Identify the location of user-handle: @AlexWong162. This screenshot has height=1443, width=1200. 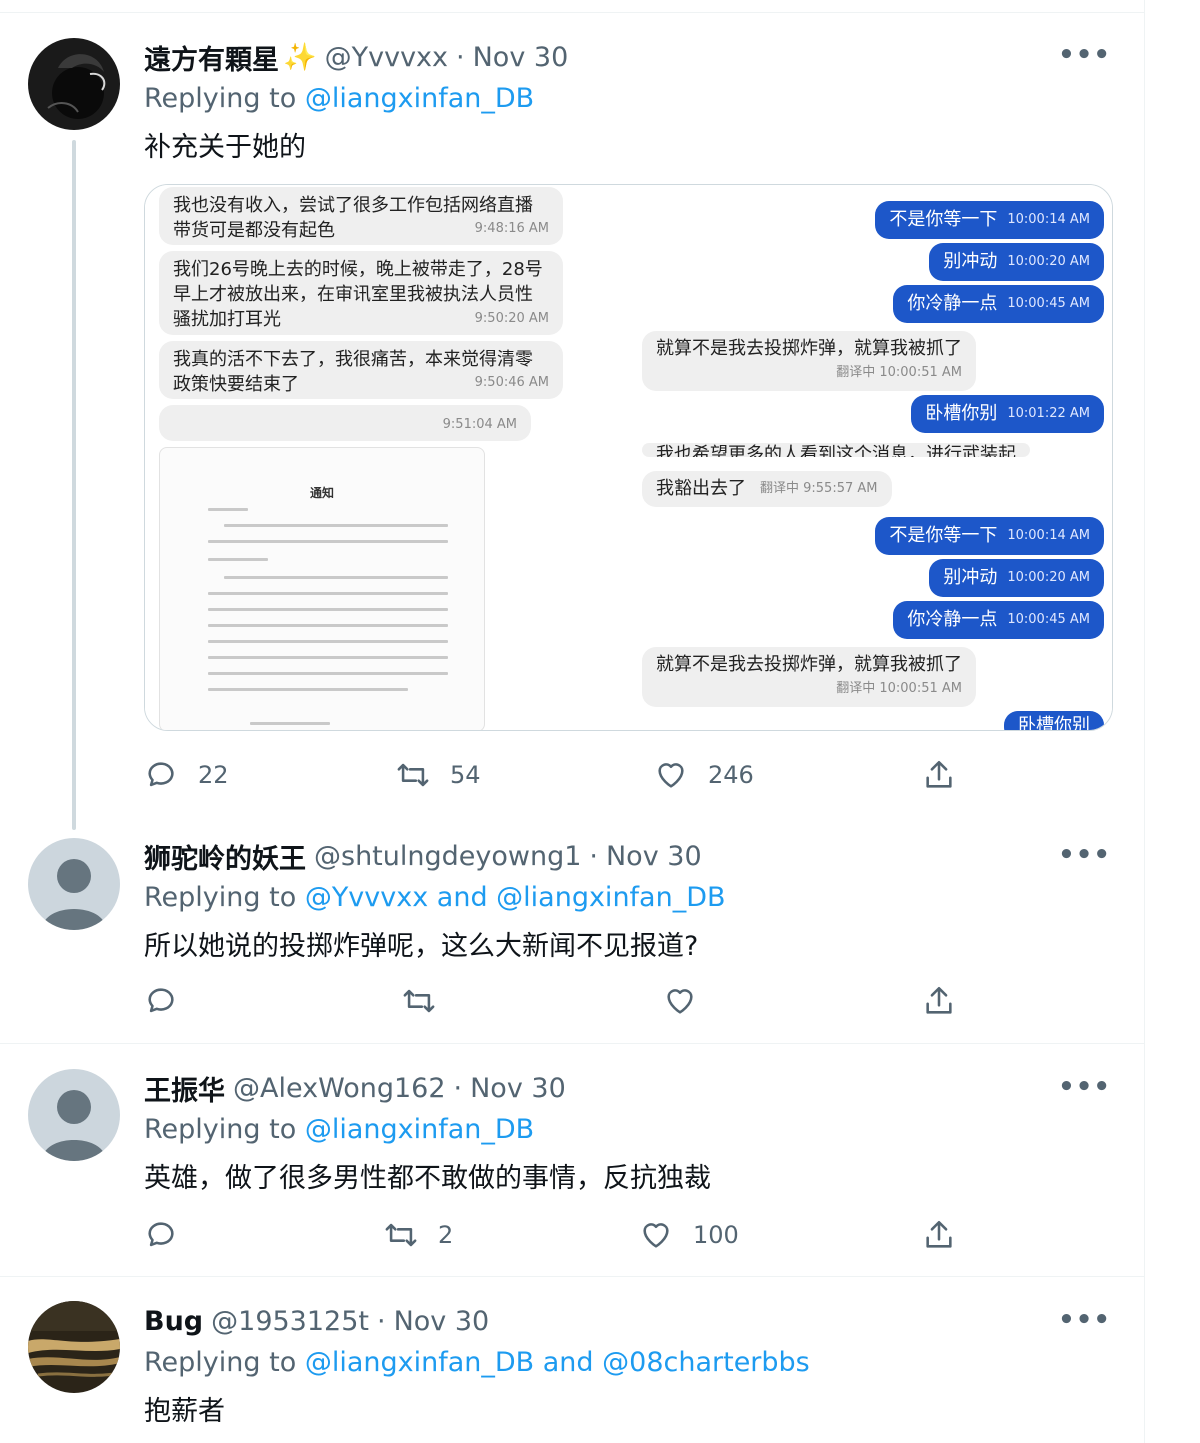
(339, 1088).